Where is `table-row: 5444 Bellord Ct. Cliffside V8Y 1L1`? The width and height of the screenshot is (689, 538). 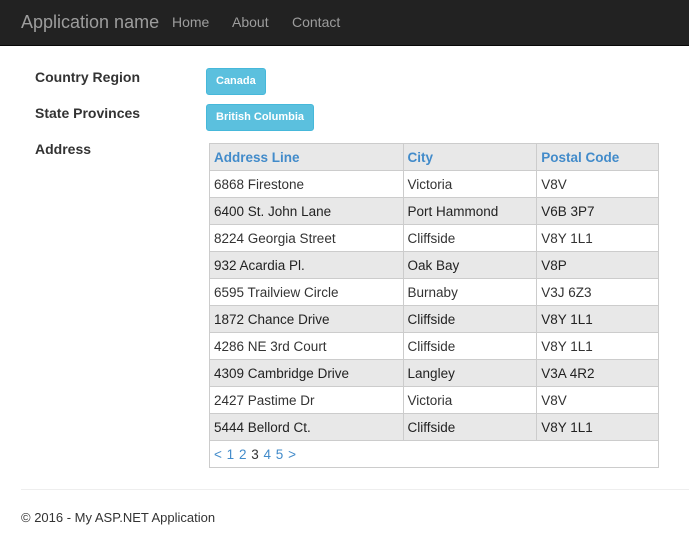 table-row: 5444 Bellord Ct. Cliffside V8Y 1L1 is located at coordinates (434, 427).